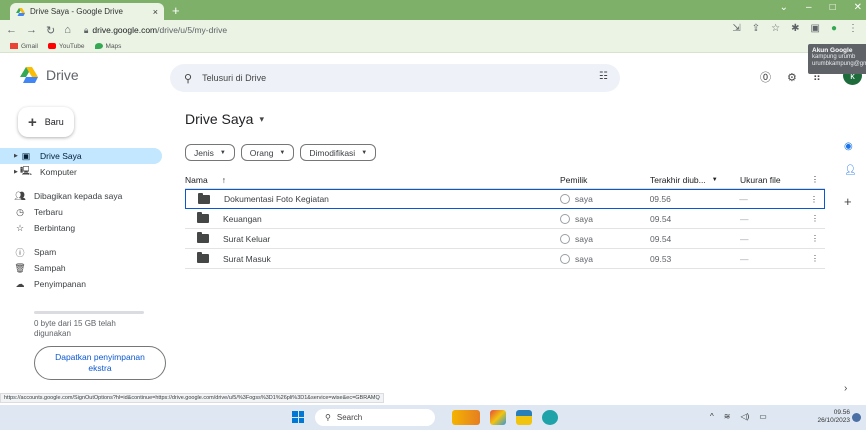 The width and height of the screenshot is (866, 430). I want to click on youtube-icon, so click(51, 46).